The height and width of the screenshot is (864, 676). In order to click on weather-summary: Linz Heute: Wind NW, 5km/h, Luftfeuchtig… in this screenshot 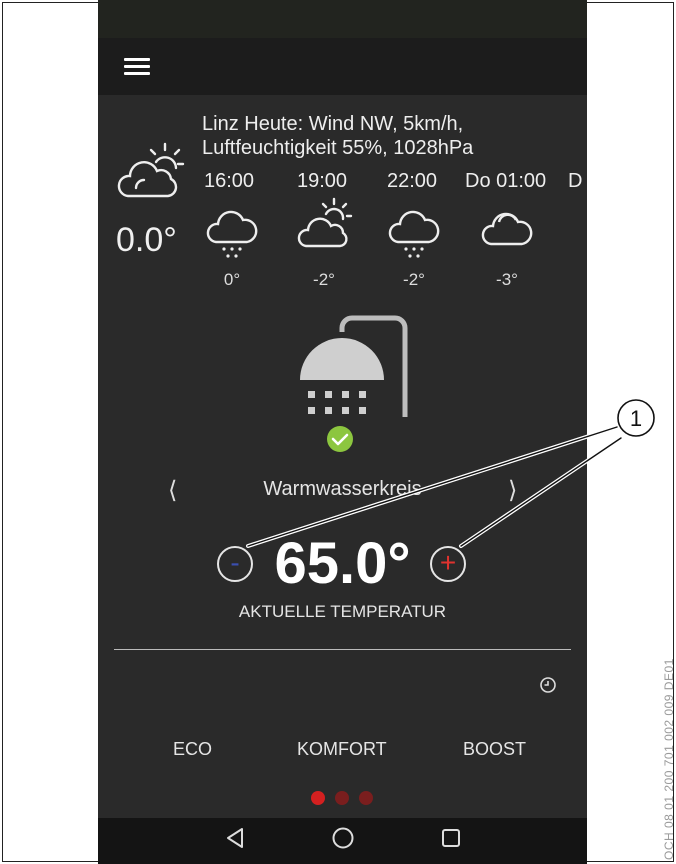, I will do `click(387, 136)`.